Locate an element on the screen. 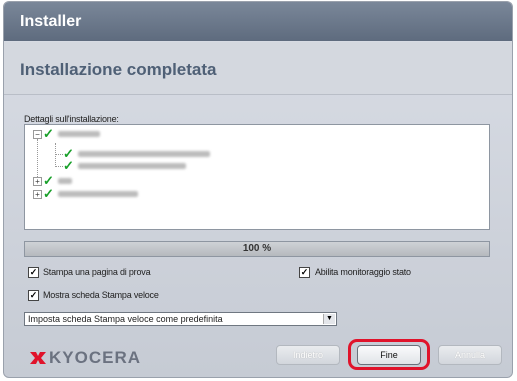 The width and height of the screenshot is (517, 381). progress-percent-label: 100 % is located at coordinates (257, 248).